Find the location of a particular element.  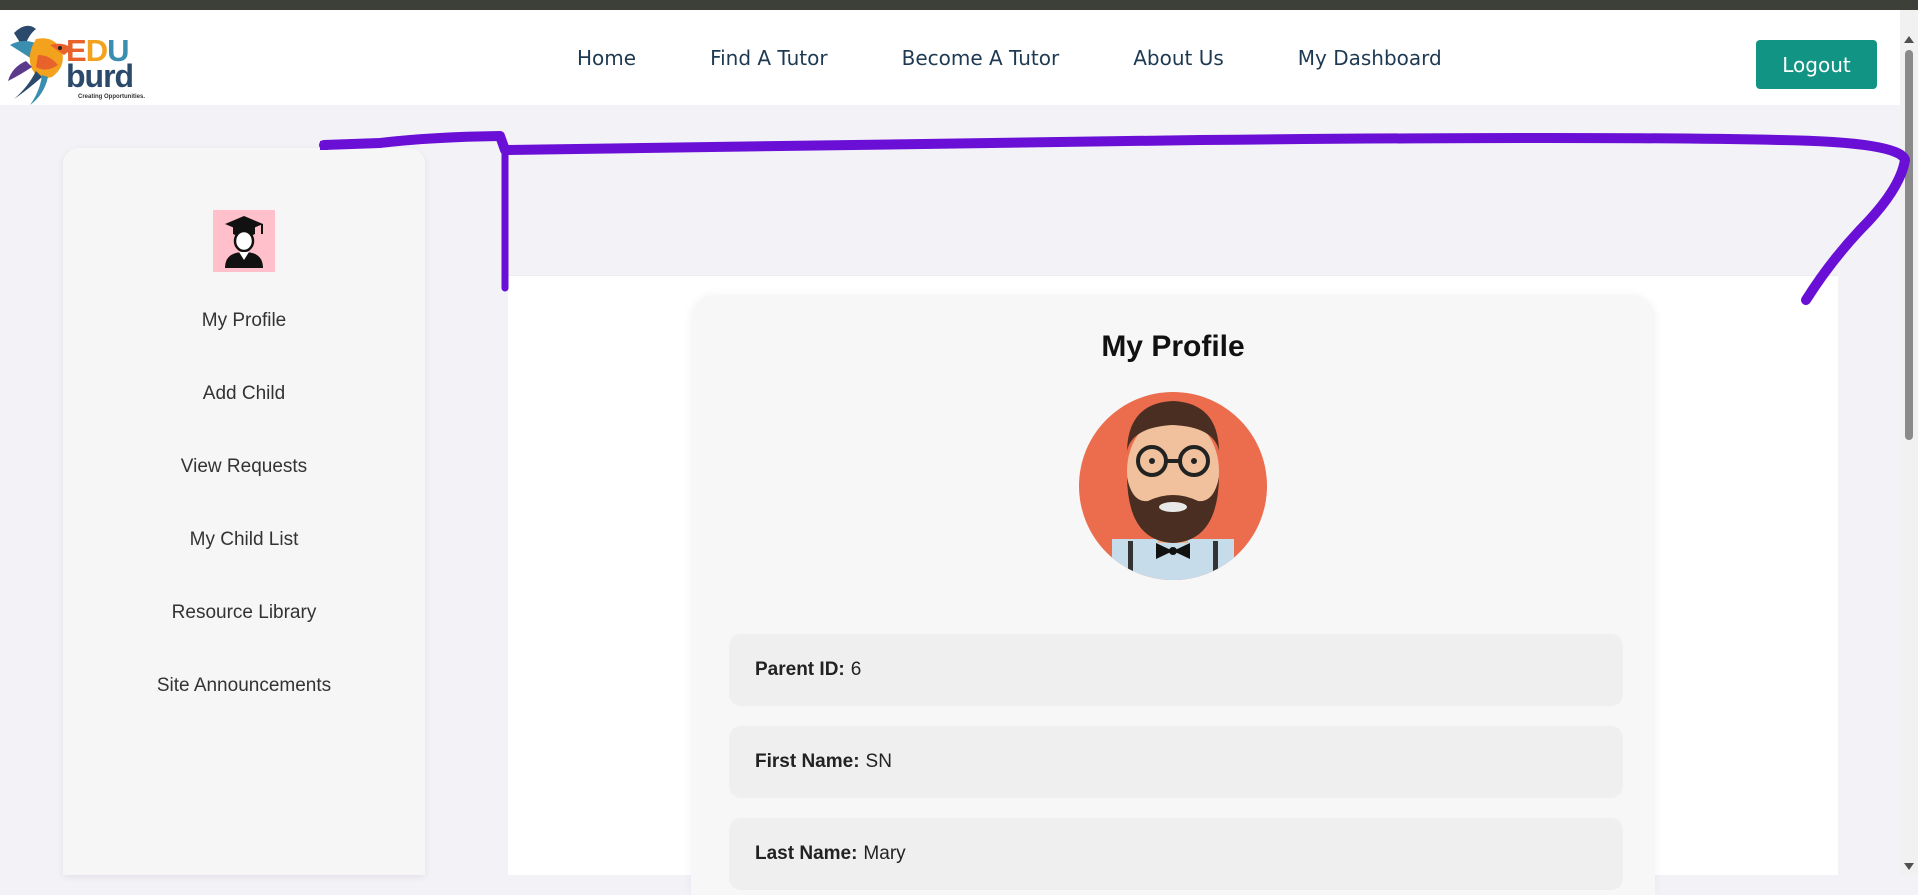

logo-wordmark: EDU burd is located at coordinates (100, 64).